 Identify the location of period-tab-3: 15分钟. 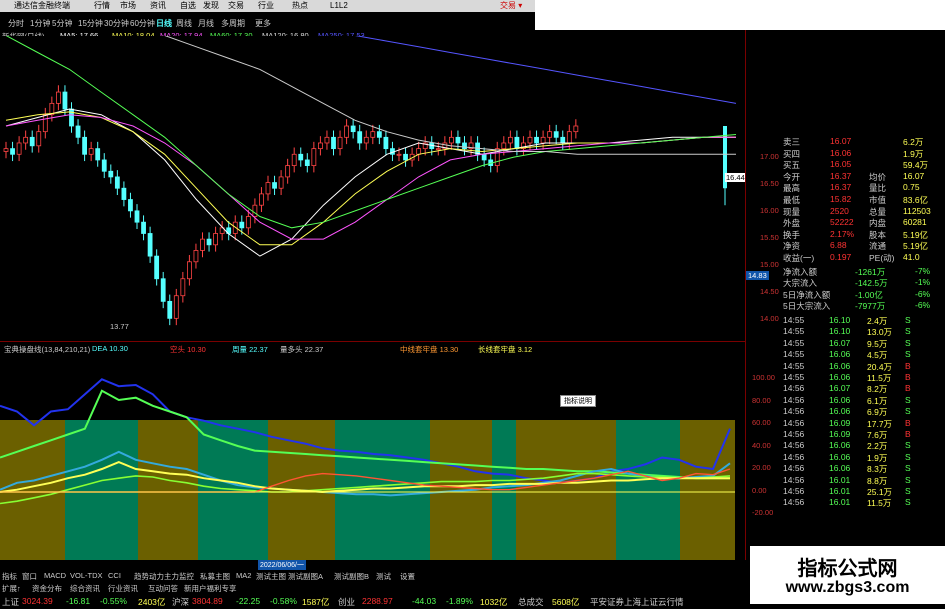
(90, 23).